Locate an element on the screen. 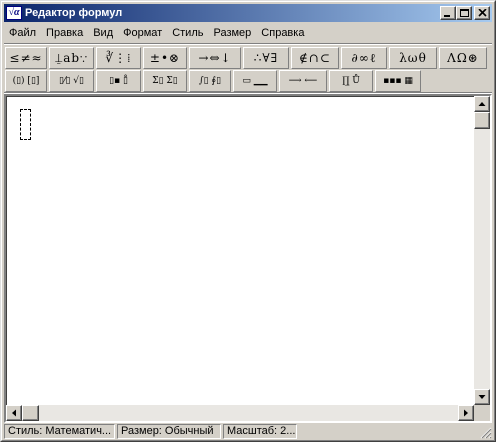  symbol-palette-row: ≤≠≈ ⍊ab∵ ∛⋮⁞ ±•⊗ →⇔↓ ∴∀∃ ∉∩⊂ ∂∞ℓ λωθ ΛΩ⊛ is located at coordinates (247, 58).